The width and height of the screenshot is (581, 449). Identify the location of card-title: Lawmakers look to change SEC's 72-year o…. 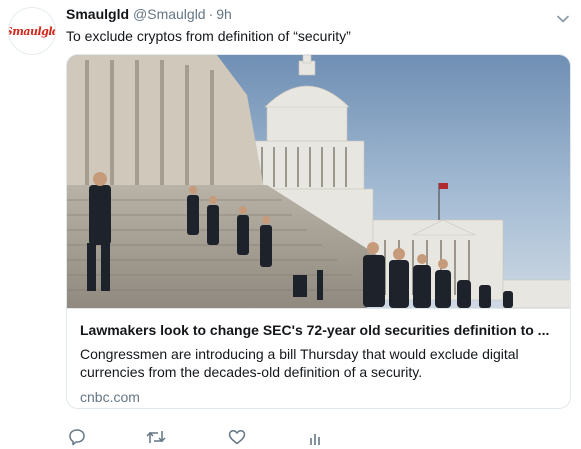
(320, 330).